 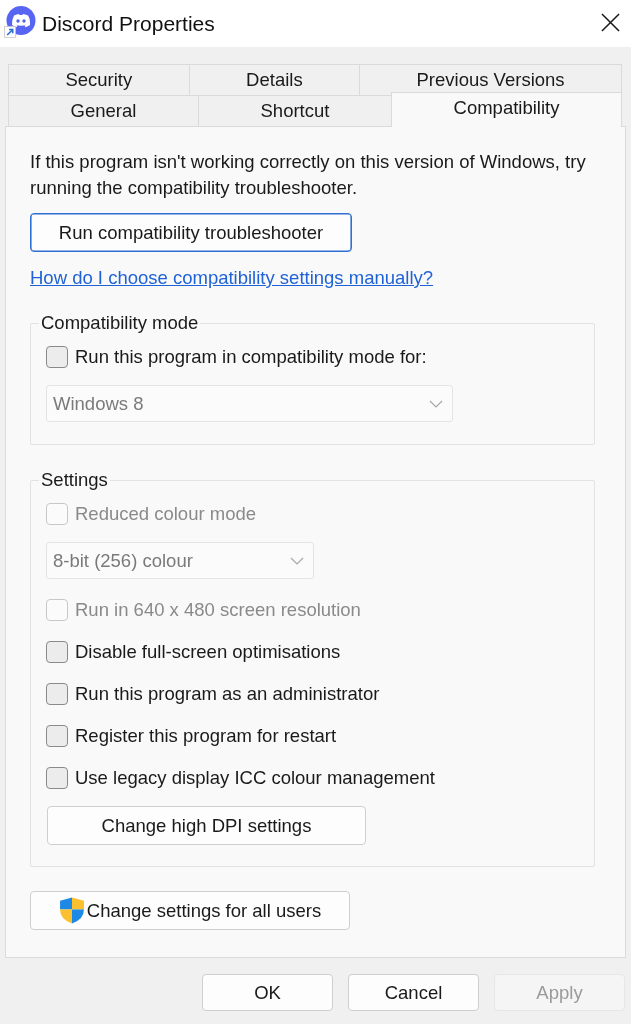 I want to click on checkbox-label: Reduced colour mode, so click(x=165, y=514).